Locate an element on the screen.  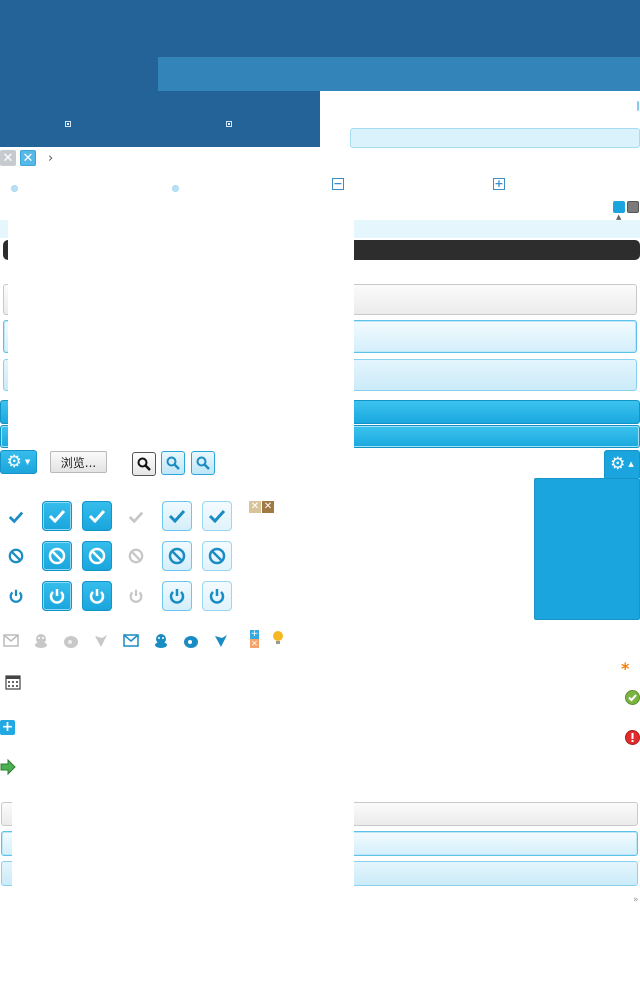
power-button-hover is located at coordinates (177, 596).